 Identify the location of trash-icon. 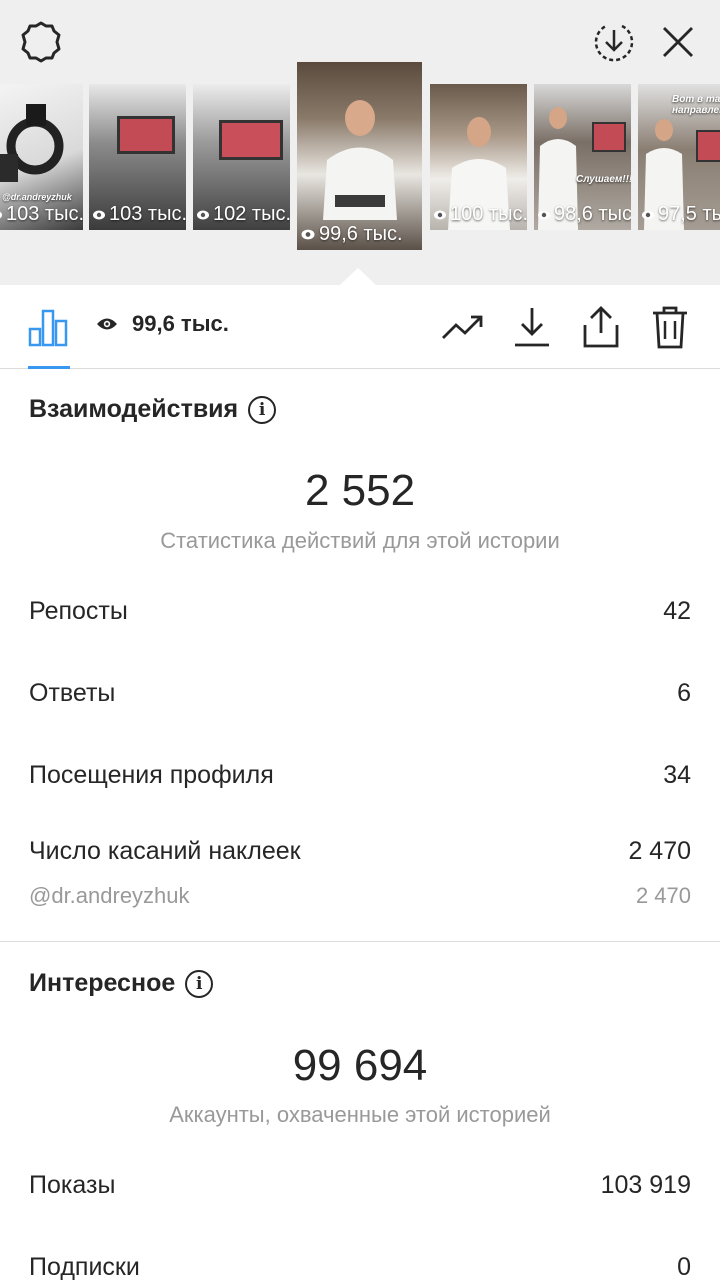
(670, 327).